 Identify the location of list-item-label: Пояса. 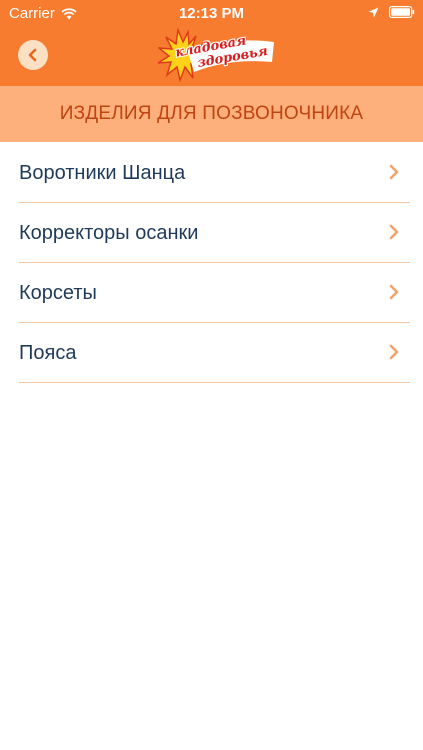
(48, 353).